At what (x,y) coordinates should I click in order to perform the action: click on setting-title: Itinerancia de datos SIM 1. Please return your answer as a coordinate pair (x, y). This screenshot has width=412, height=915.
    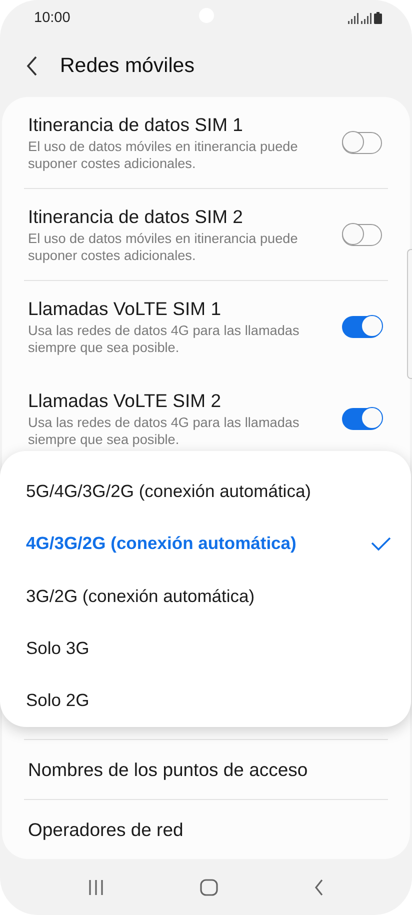
    Looking at the image, I should click on (136, 125).